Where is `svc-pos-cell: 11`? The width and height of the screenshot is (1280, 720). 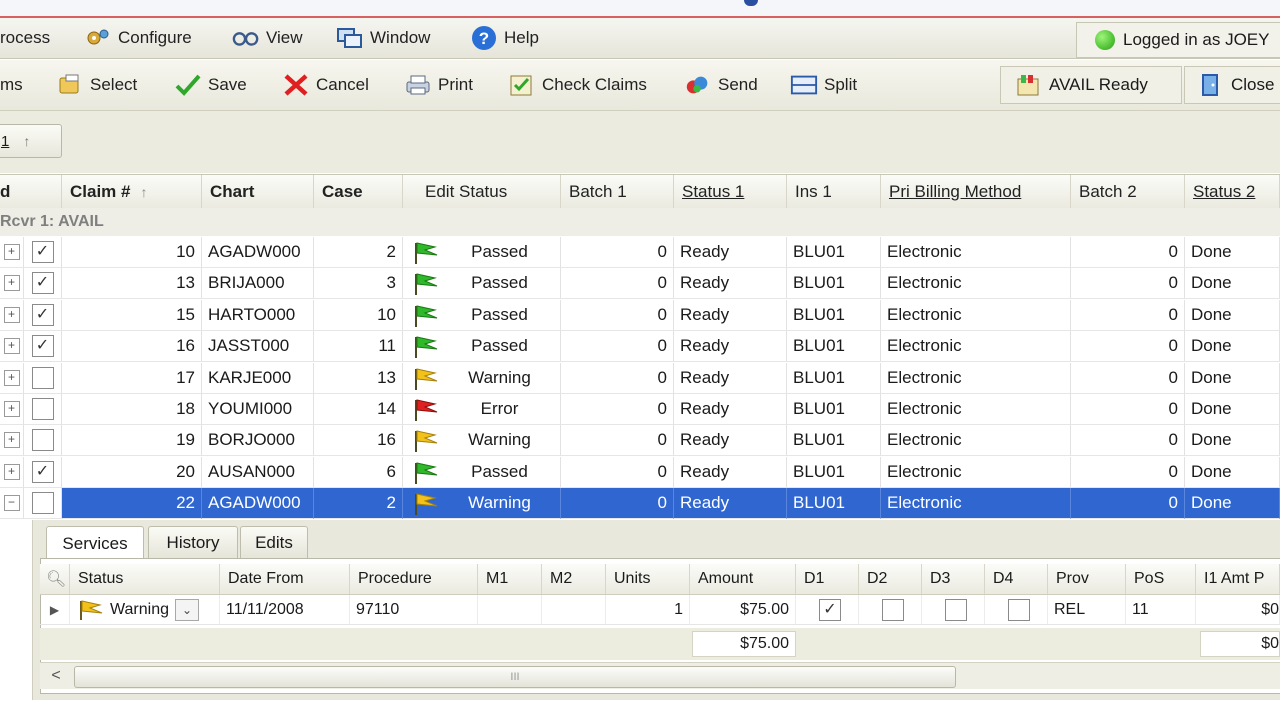 svc-pos-cell: 11 is located at coordinates (1161, 610).